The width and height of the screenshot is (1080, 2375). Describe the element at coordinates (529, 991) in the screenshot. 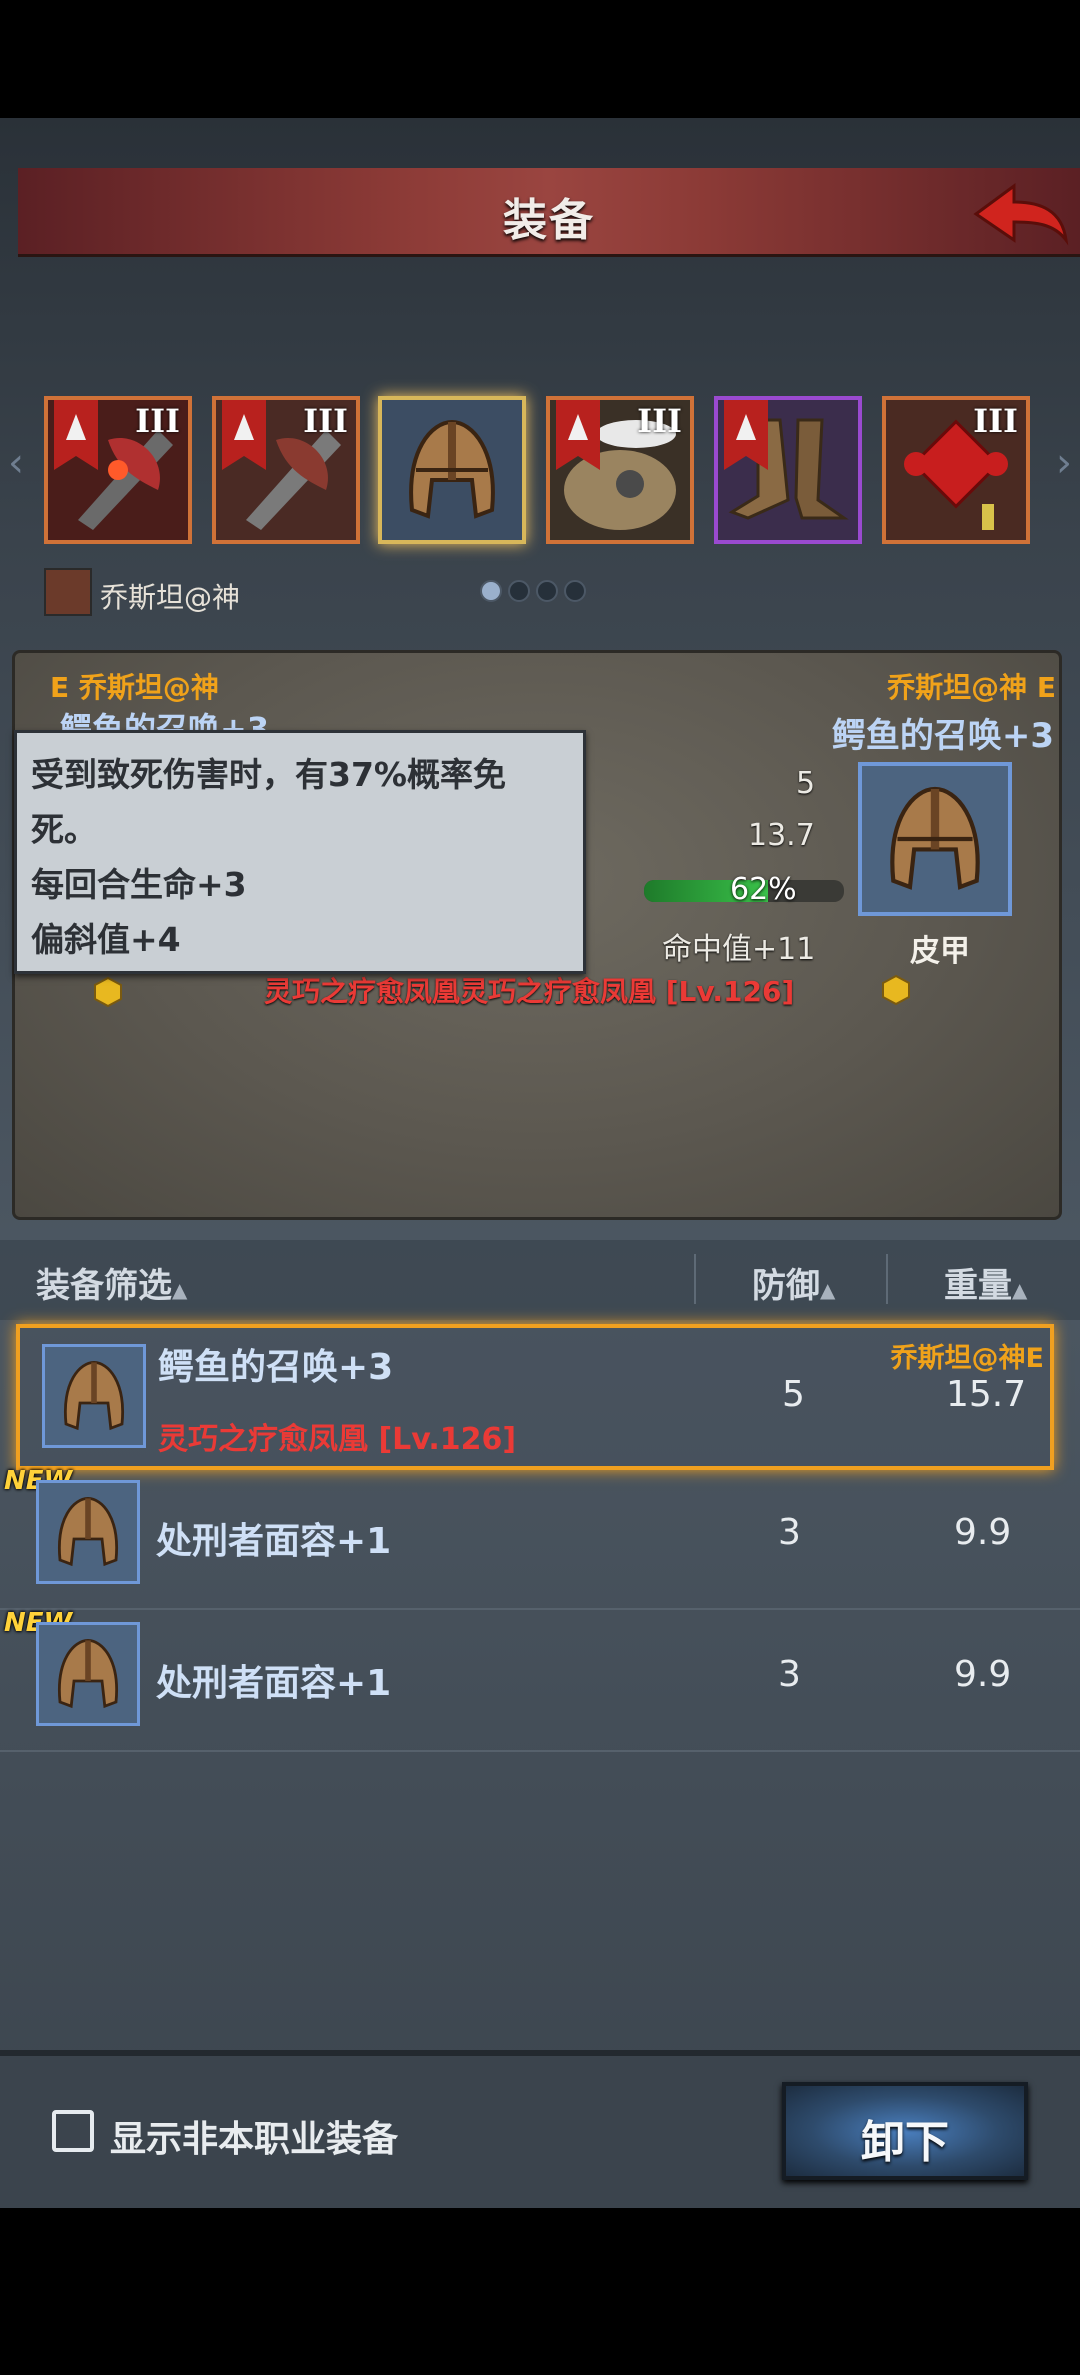

I see `compare-set-bonus: 灵巧之疗愈凤凰灵巧之疗愈凤凰 [Lv.126]` at that location.